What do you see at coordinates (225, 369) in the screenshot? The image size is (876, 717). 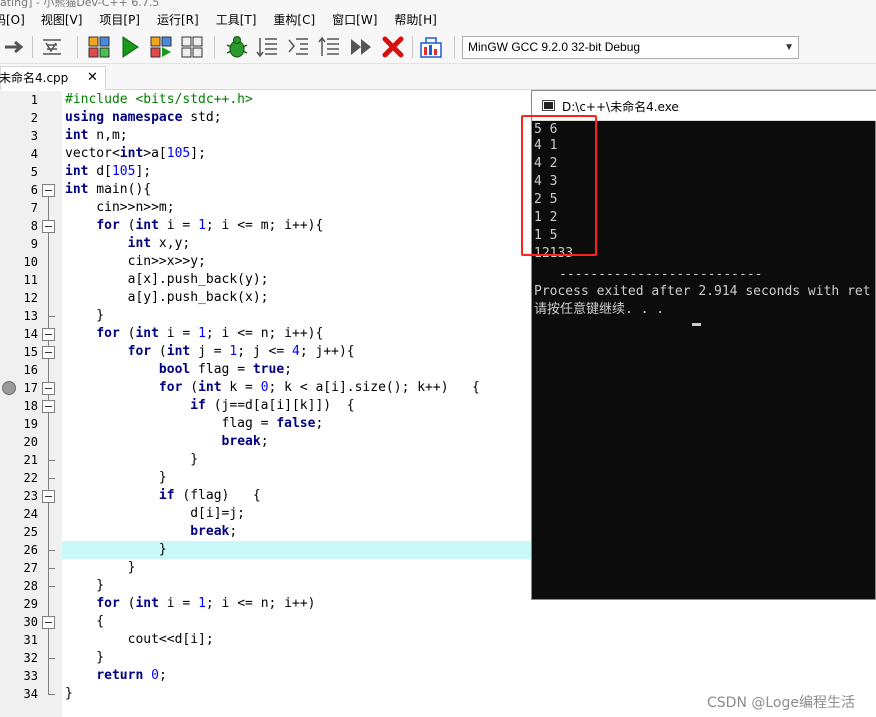 I see `code-text: bool flag = true;` at bounding box center [225, 369].